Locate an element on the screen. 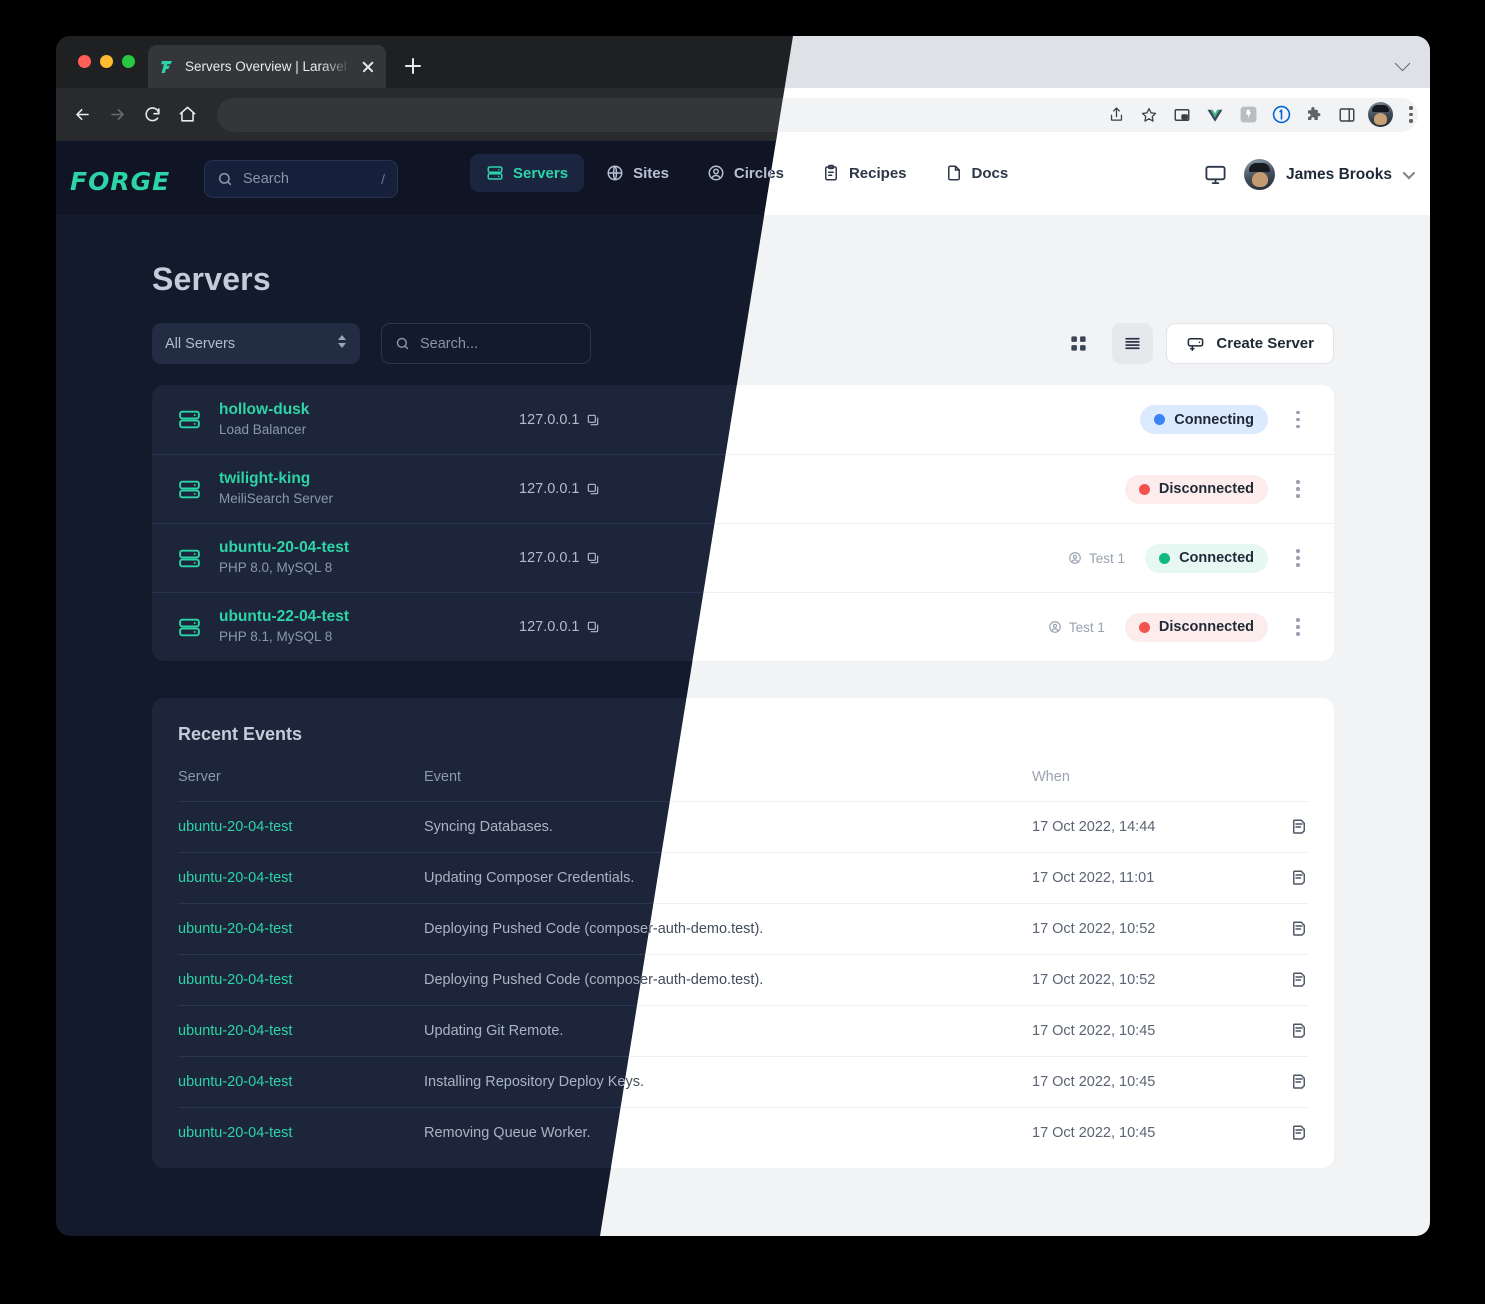 This screenshot has width=1485, height=1304. view-tools: Create Server is located at coordinates (1196, 343).